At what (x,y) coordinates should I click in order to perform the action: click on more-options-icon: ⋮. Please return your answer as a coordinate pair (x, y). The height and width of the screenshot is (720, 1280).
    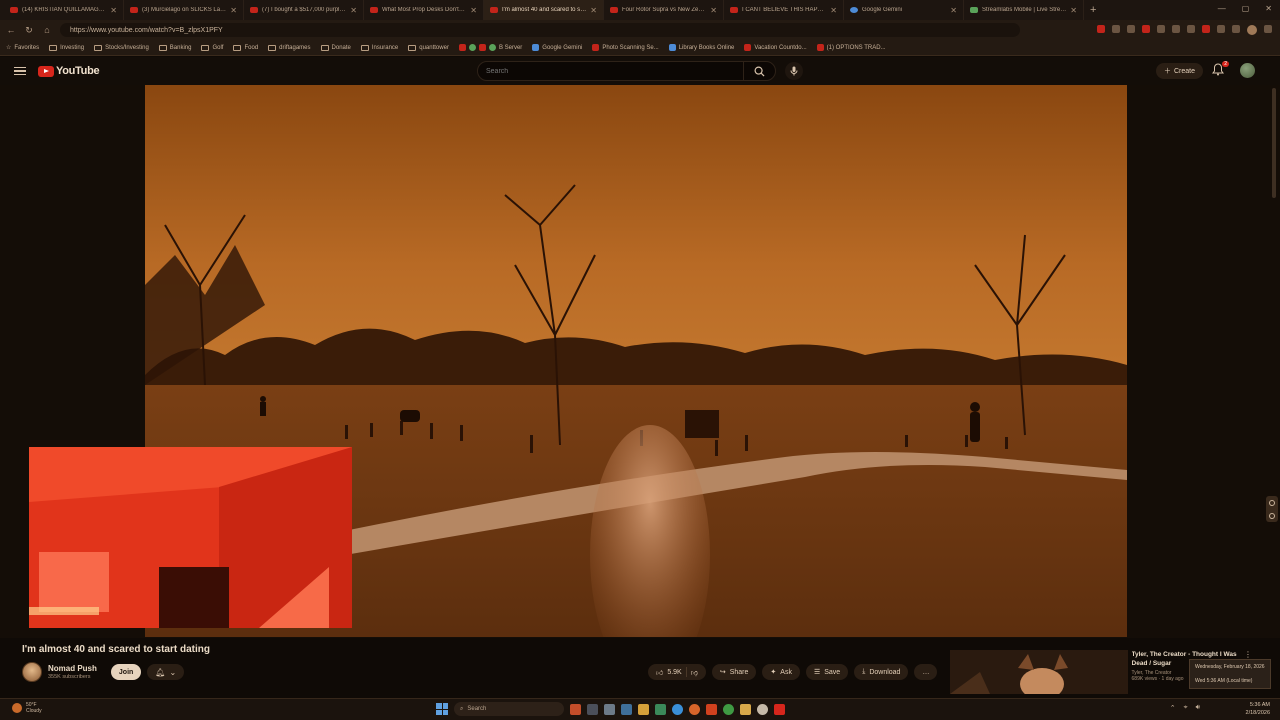
    Looking at the image, I should click on (1248, 654).